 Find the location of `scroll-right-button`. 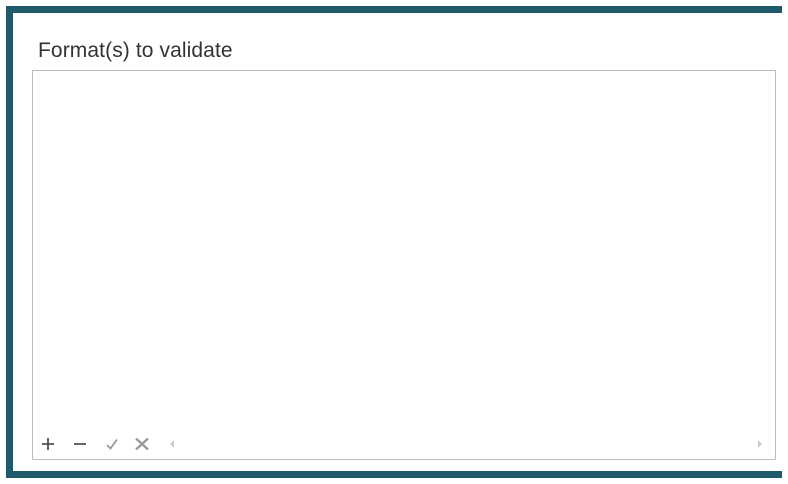

scroll-right-button is located at coordinates (760, 444).